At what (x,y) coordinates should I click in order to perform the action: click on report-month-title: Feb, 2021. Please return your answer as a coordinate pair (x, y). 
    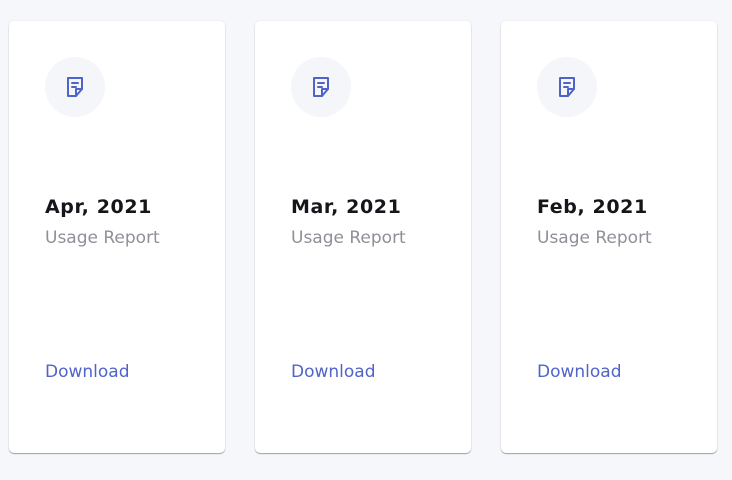
    Looking at the image, I should click on (592, 207).